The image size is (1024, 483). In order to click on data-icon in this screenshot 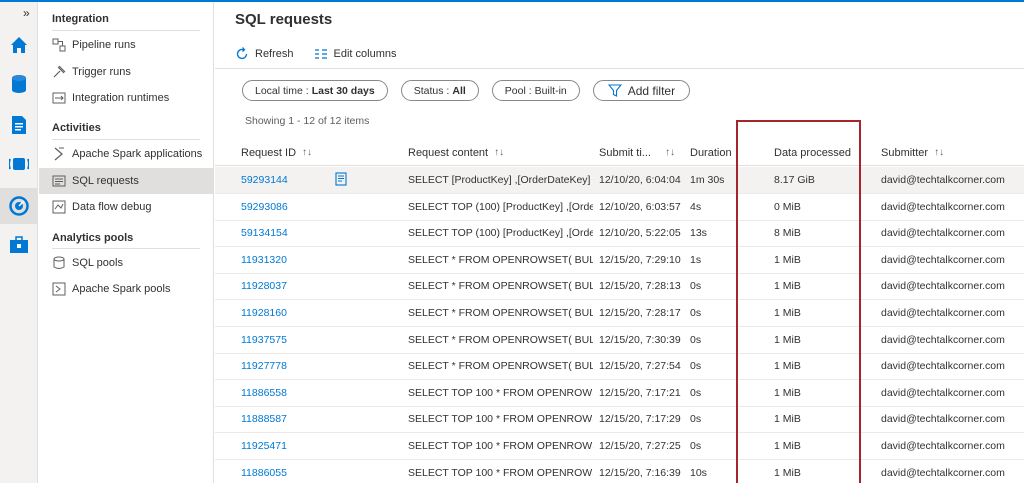, I will do `click(19, 84)`.